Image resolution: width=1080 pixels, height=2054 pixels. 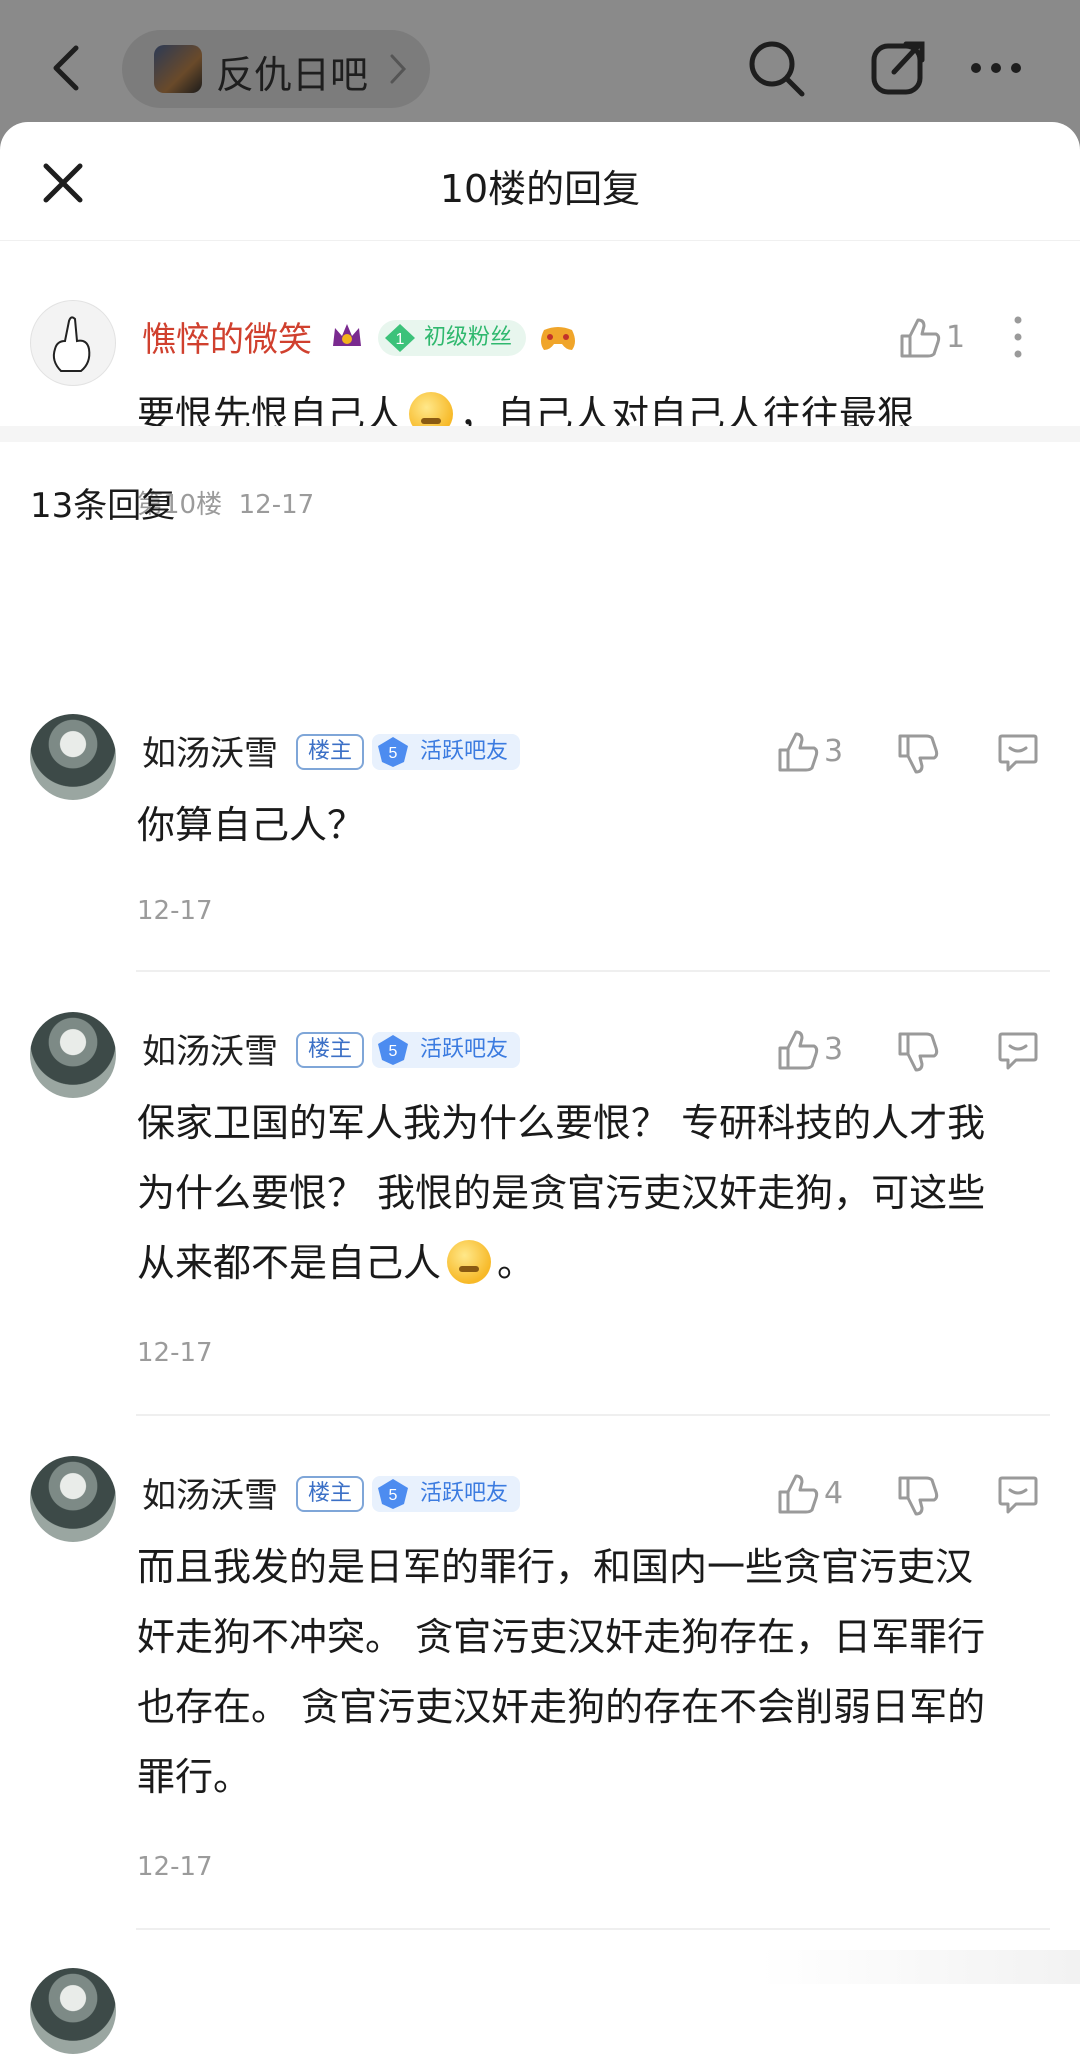 What do you see at coordinates (516, 1263) in the screenshot?
I see `reply-line-suffix: 。` at bounding box center [516, 1263].